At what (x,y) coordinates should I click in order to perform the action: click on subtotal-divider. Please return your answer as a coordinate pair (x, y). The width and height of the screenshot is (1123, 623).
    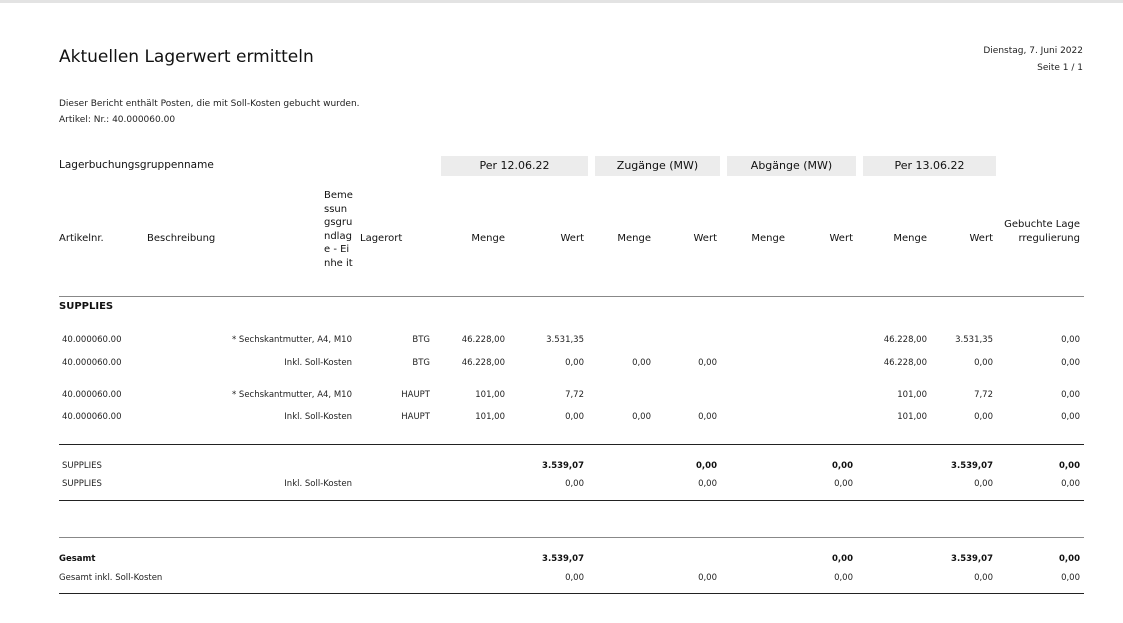
    Looking at the image, I should click on (571, 500).